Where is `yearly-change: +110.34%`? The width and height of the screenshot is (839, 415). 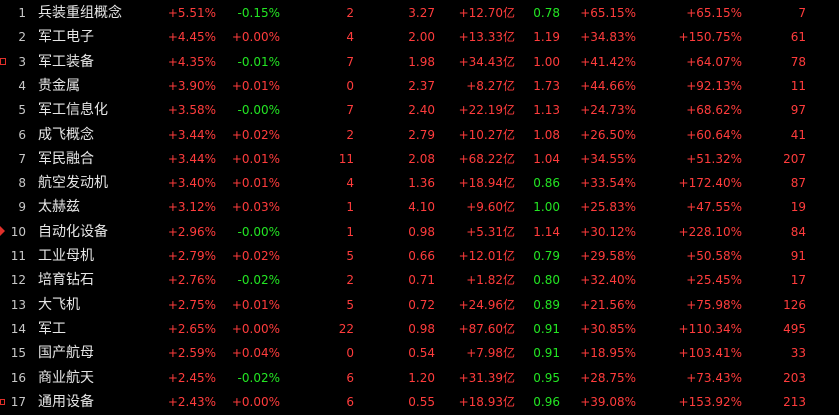 yearly-change: +110.34% is located at coordinates (710, 328).